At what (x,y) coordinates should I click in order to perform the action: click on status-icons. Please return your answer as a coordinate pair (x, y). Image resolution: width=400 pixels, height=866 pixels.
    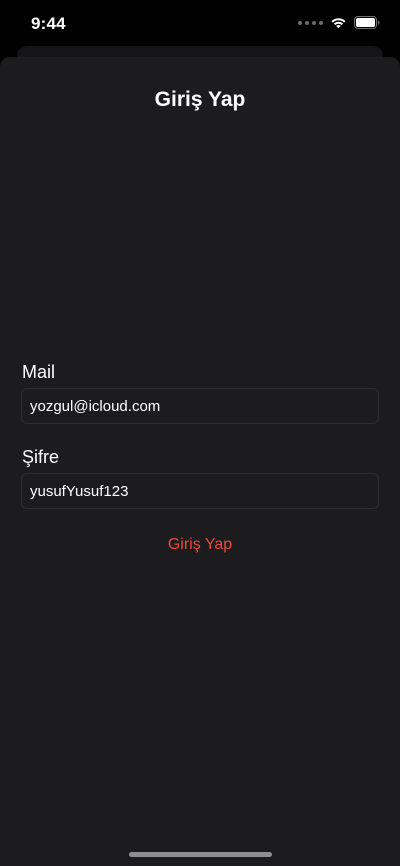
    Looking at the image, I should click on (339, 22).